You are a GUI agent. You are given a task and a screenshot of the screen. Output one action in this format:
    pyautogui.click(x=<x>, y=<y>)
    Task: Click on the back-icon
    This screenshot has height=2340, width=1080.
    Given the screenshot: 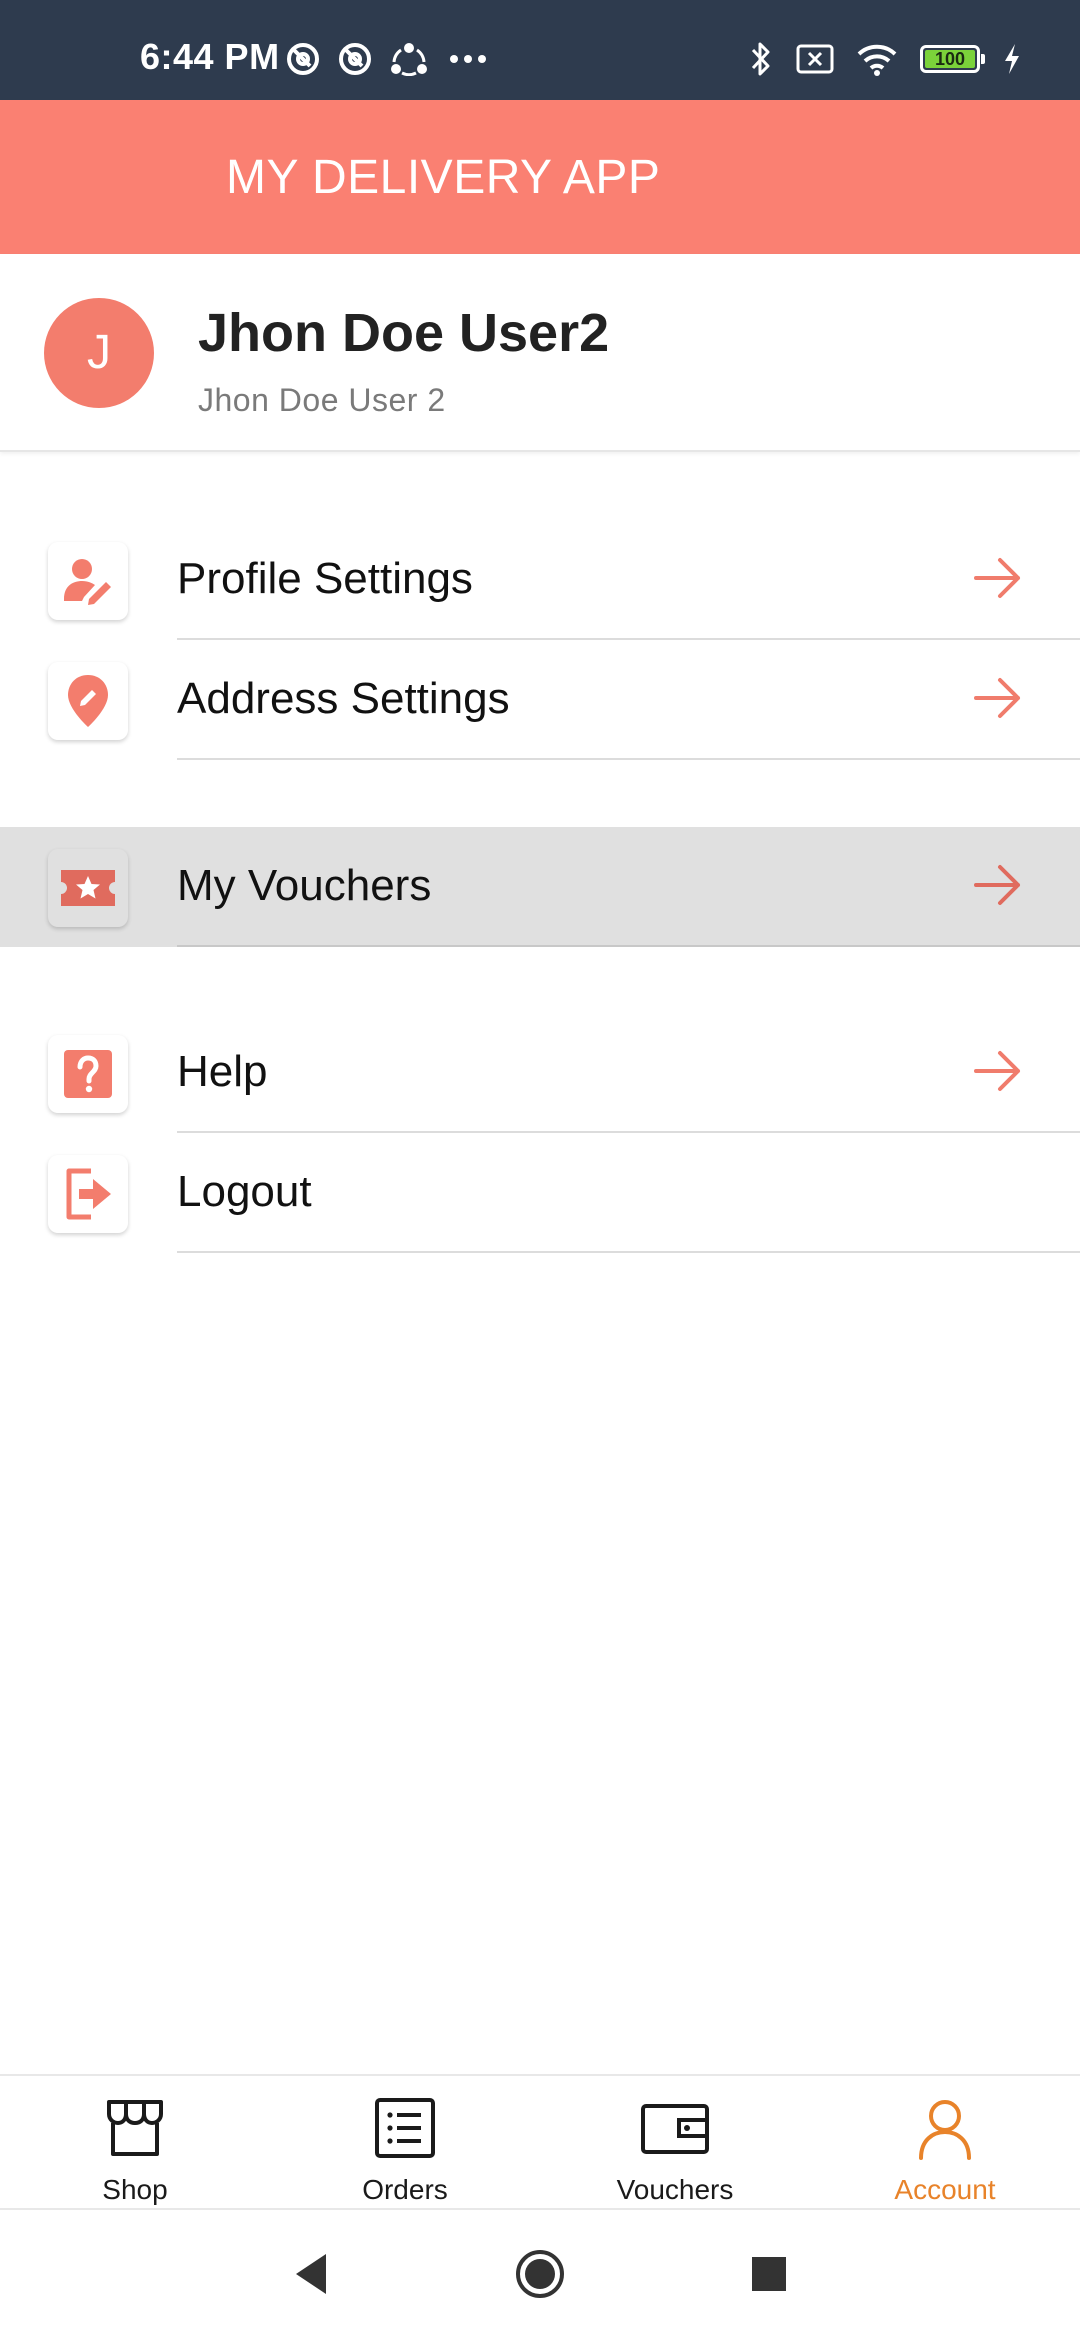 What is the action you would take?
    pyautogui.click(x=312, y=2274)
    